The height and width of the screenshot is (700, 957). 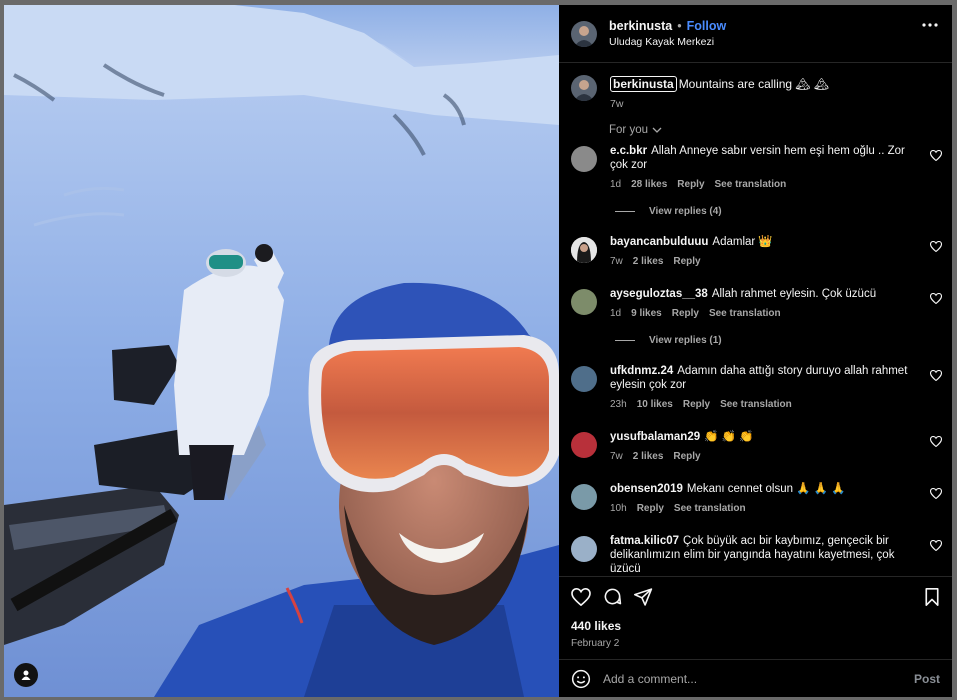 I want to click on comment-username: ayseguloztas__38, so click(x=659, y=294).